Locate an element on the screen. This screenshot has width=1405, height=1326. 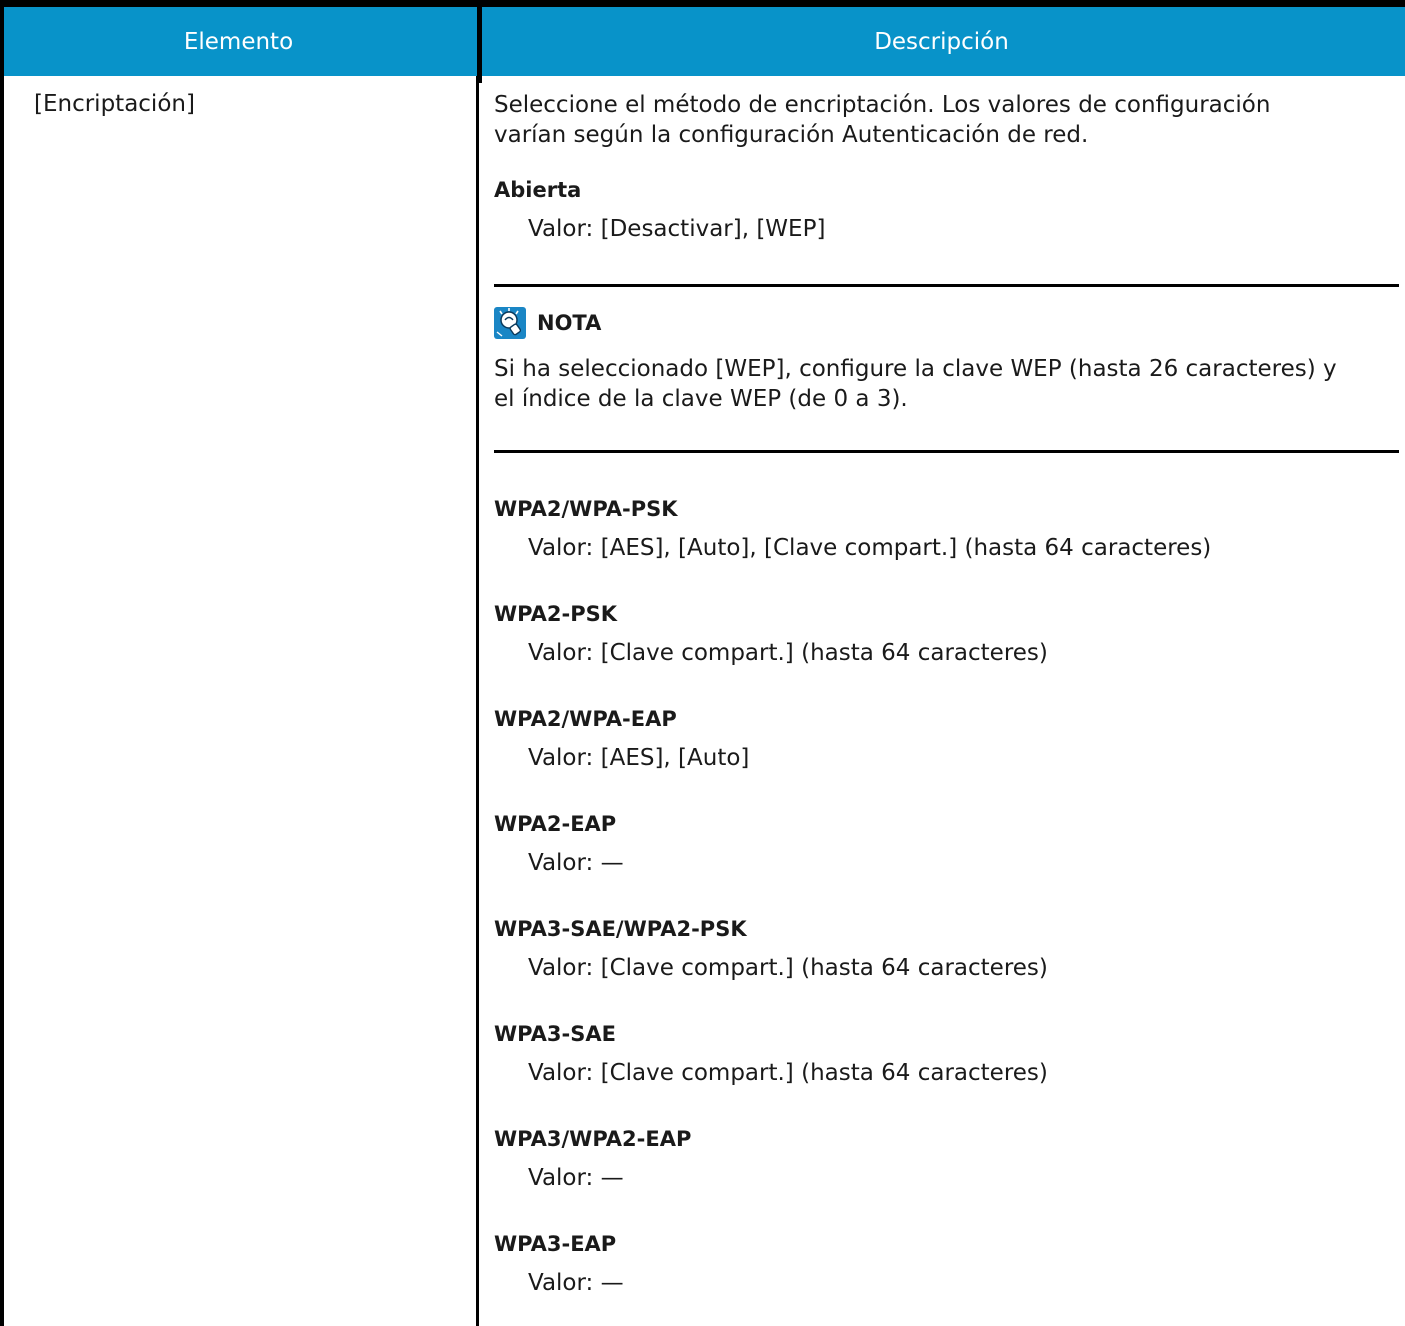
group-wpa3-eap: WPA3-EAP Valor: — is located at coordinates (946, 1263).